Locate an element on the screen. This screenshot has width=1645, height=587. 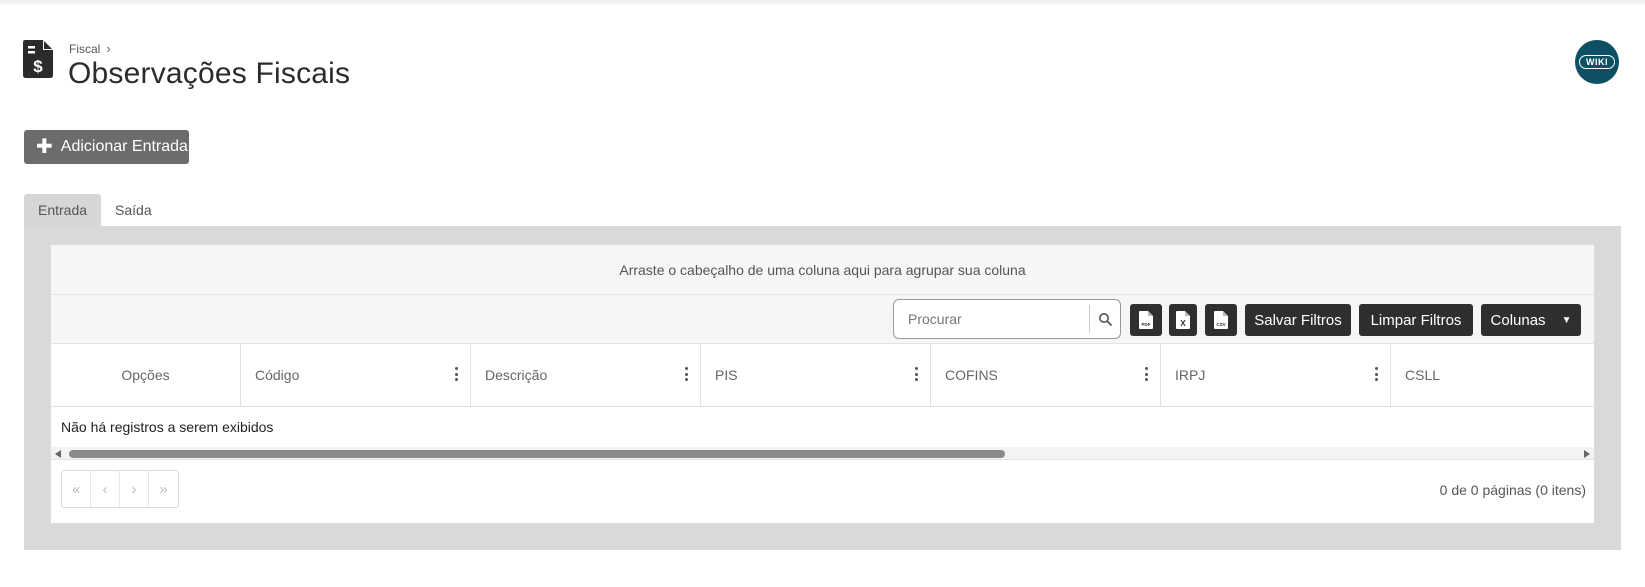
empty-message: Não há registros a serem exibidos is located at coordinates (167, 427).